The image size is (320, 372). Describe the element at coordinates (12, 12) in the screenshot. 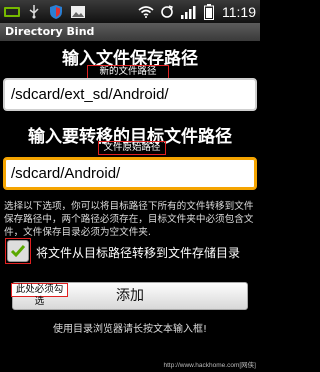

I see `nvidia-icon` at that location.